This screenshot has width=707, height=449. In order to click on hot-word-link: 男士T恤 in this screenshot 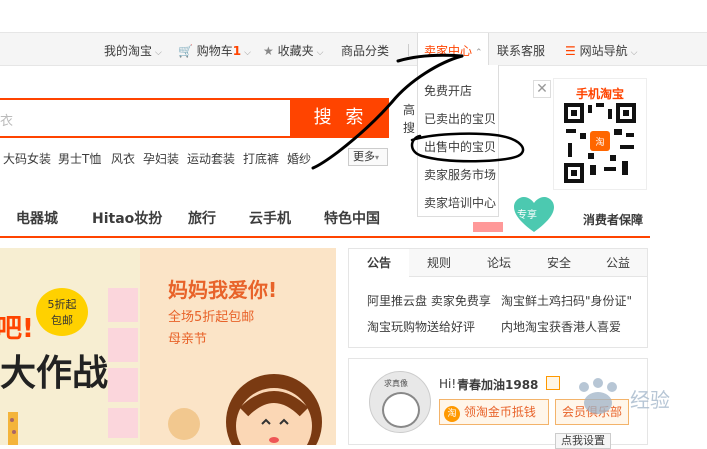, I will do `click(79, 158)`.